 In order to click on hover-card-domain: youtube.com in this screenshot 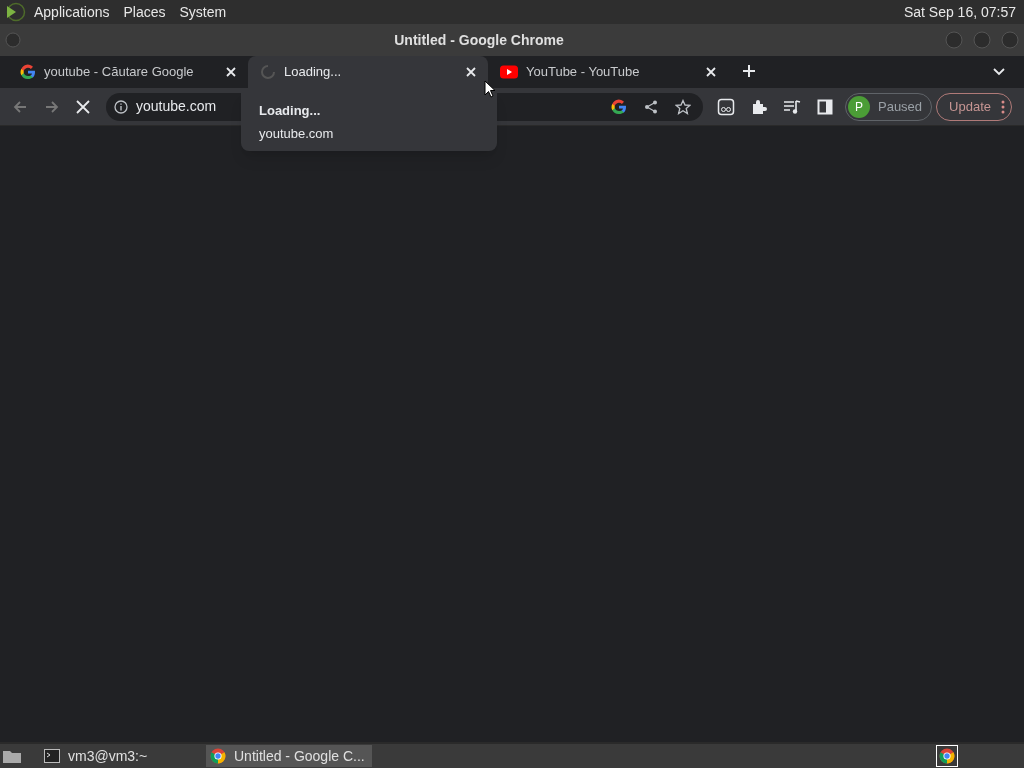, I will do `click(297, 133)`.